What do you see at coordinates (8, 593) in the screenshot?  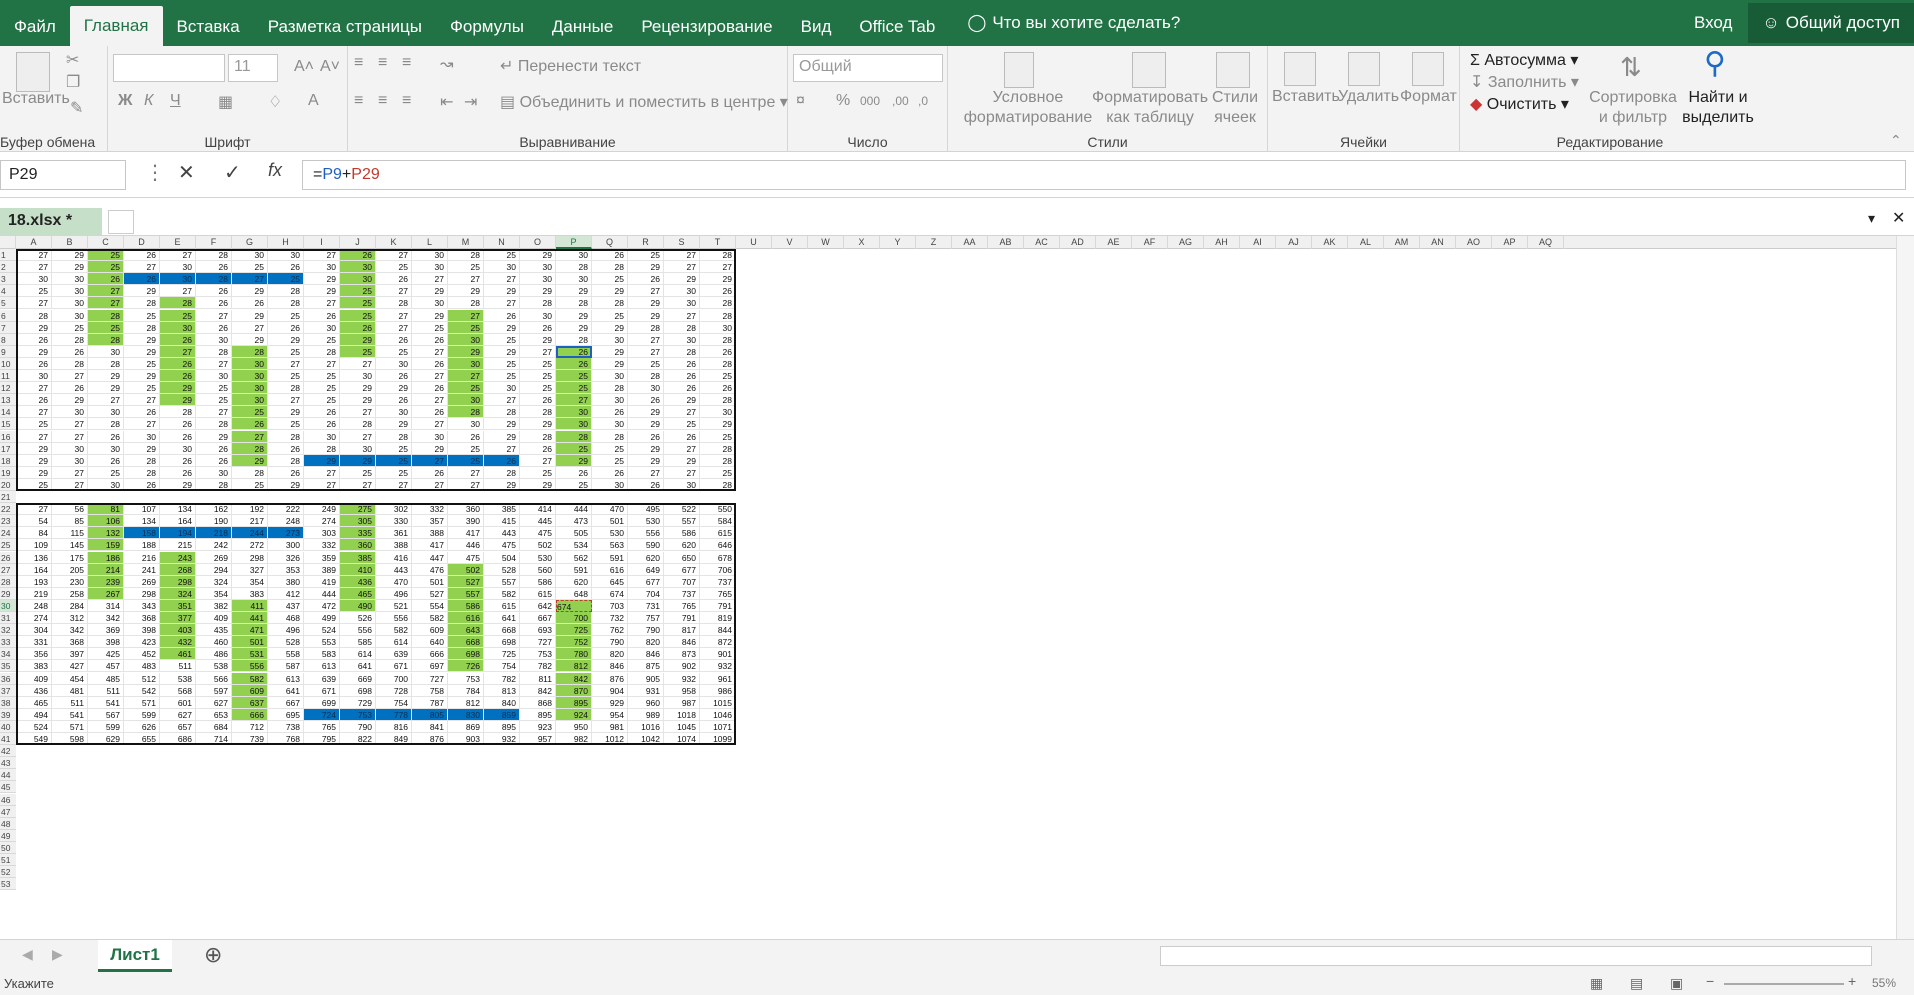 I see `row-header: 29` at bounding box center [8, 593].